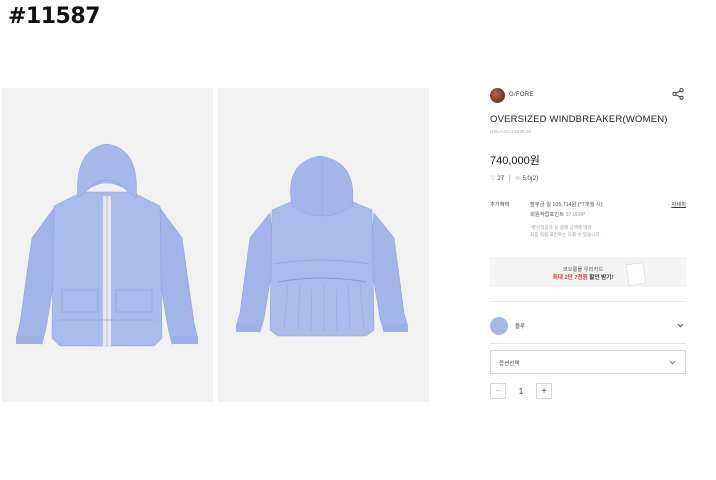 The width and height of the screenshot is (716, 480). I want to click on product-price: 740,000원, so click(515, 161).